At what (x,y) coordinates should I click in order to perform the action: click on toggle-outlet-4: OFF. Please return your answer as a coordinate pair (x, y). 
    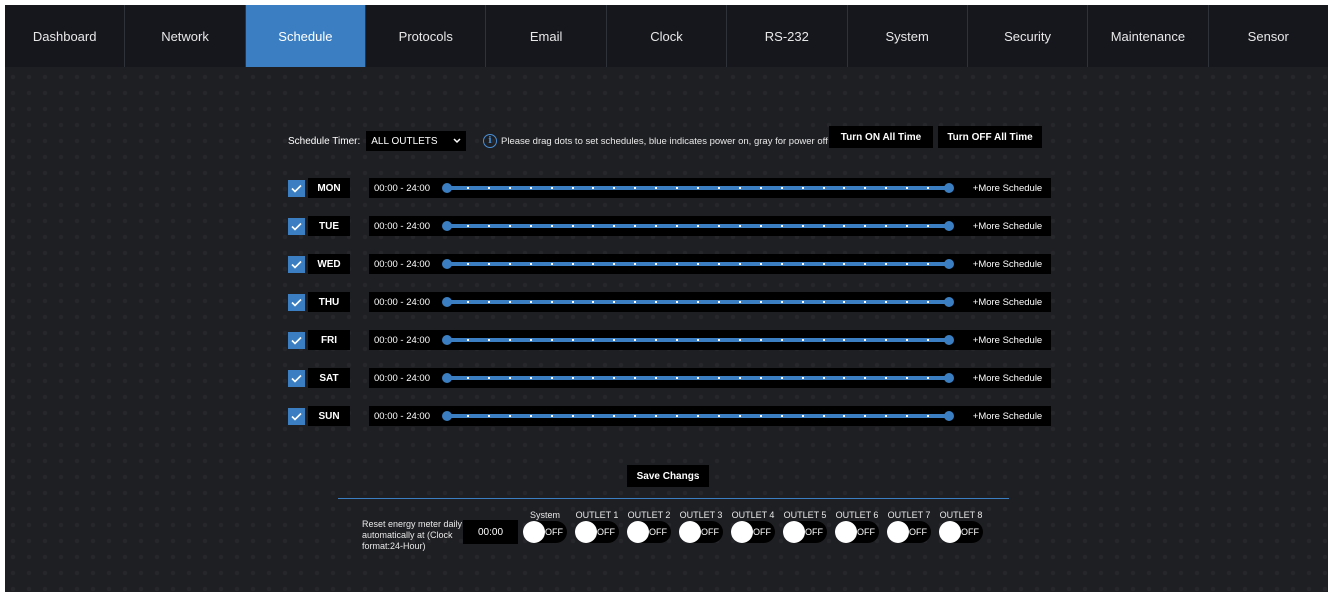
    Looking at the image, I should click on (753, 532).